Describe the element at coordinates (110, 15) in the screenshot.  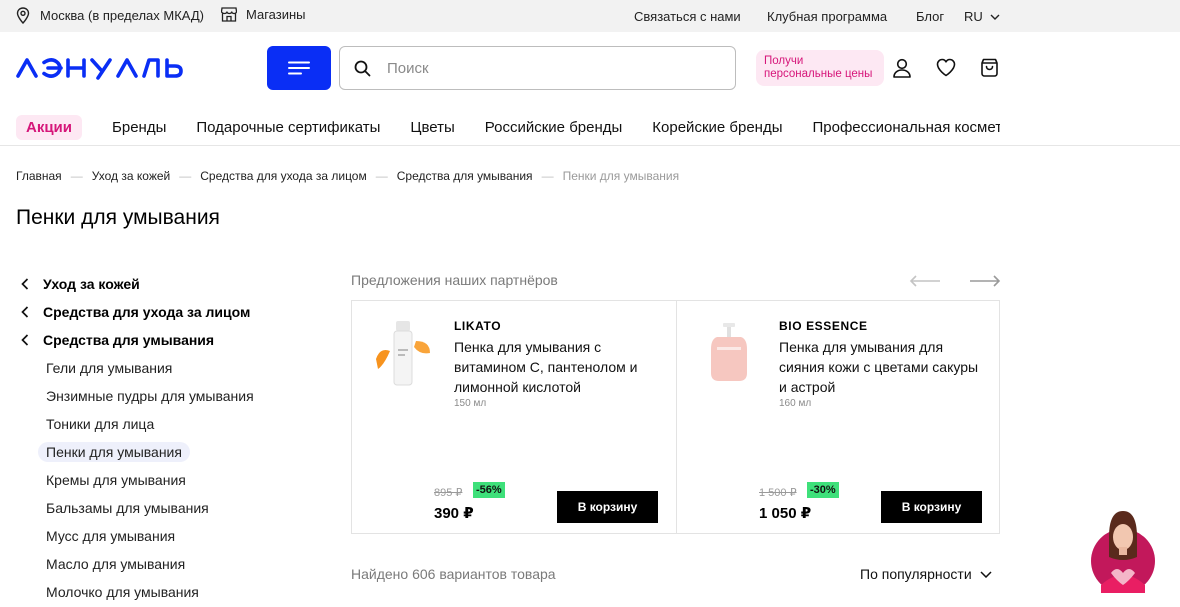
I see `location-selector: Москва (в пределах МКАД)` at that location.